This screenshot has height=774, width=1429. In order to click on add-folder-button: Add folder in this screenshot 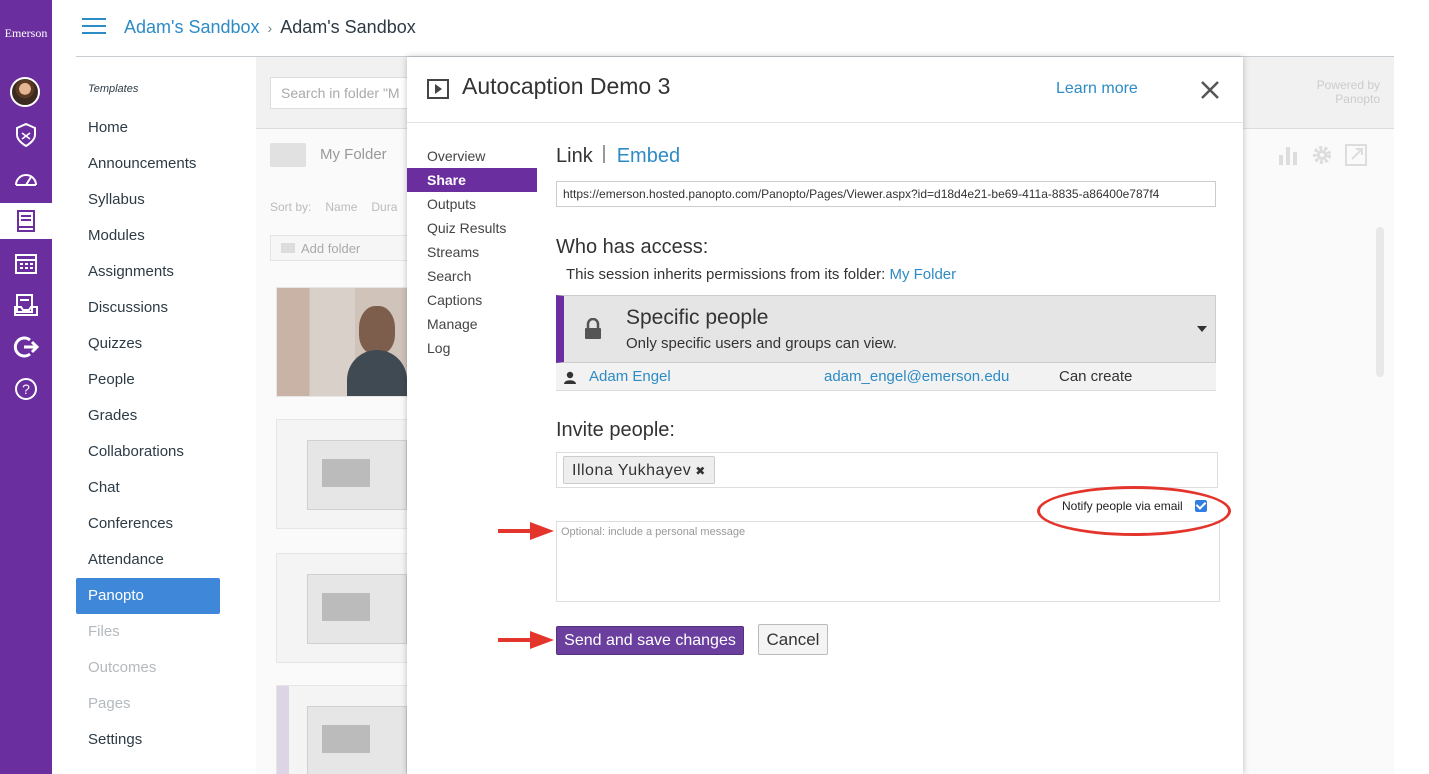, I will do `click(340, 248)`.